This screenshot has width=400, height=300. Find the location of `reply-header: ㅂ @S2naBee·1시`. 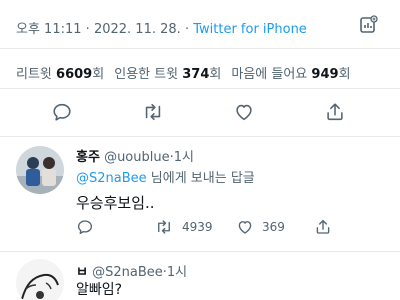

reply-header: ㅂ @S2naBee·1시 is located at coordinates (132, 272).